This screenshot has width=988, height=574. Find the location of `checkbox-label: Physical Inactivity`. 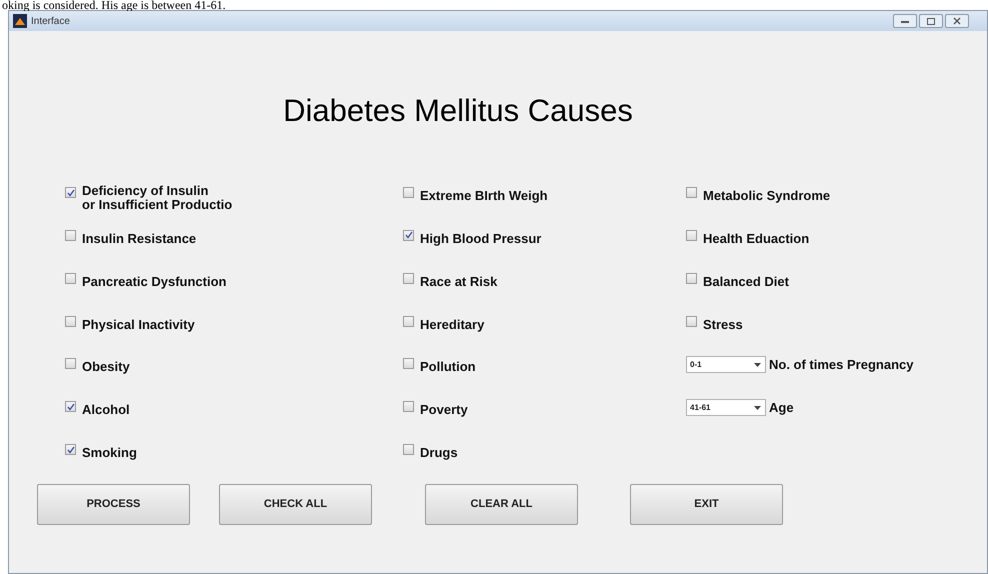

checkbox-label: Physical Inactivity is located at coordinates (138, 325).